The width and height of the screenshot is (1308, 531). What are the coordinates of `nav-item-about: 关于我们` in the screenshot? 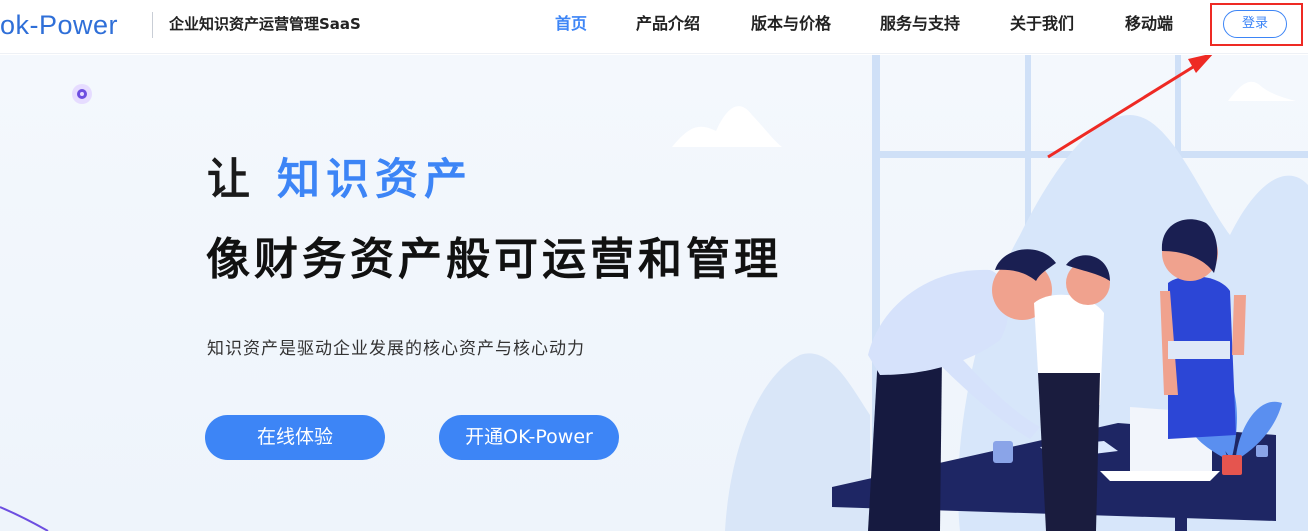 It's located at (1042, 24).